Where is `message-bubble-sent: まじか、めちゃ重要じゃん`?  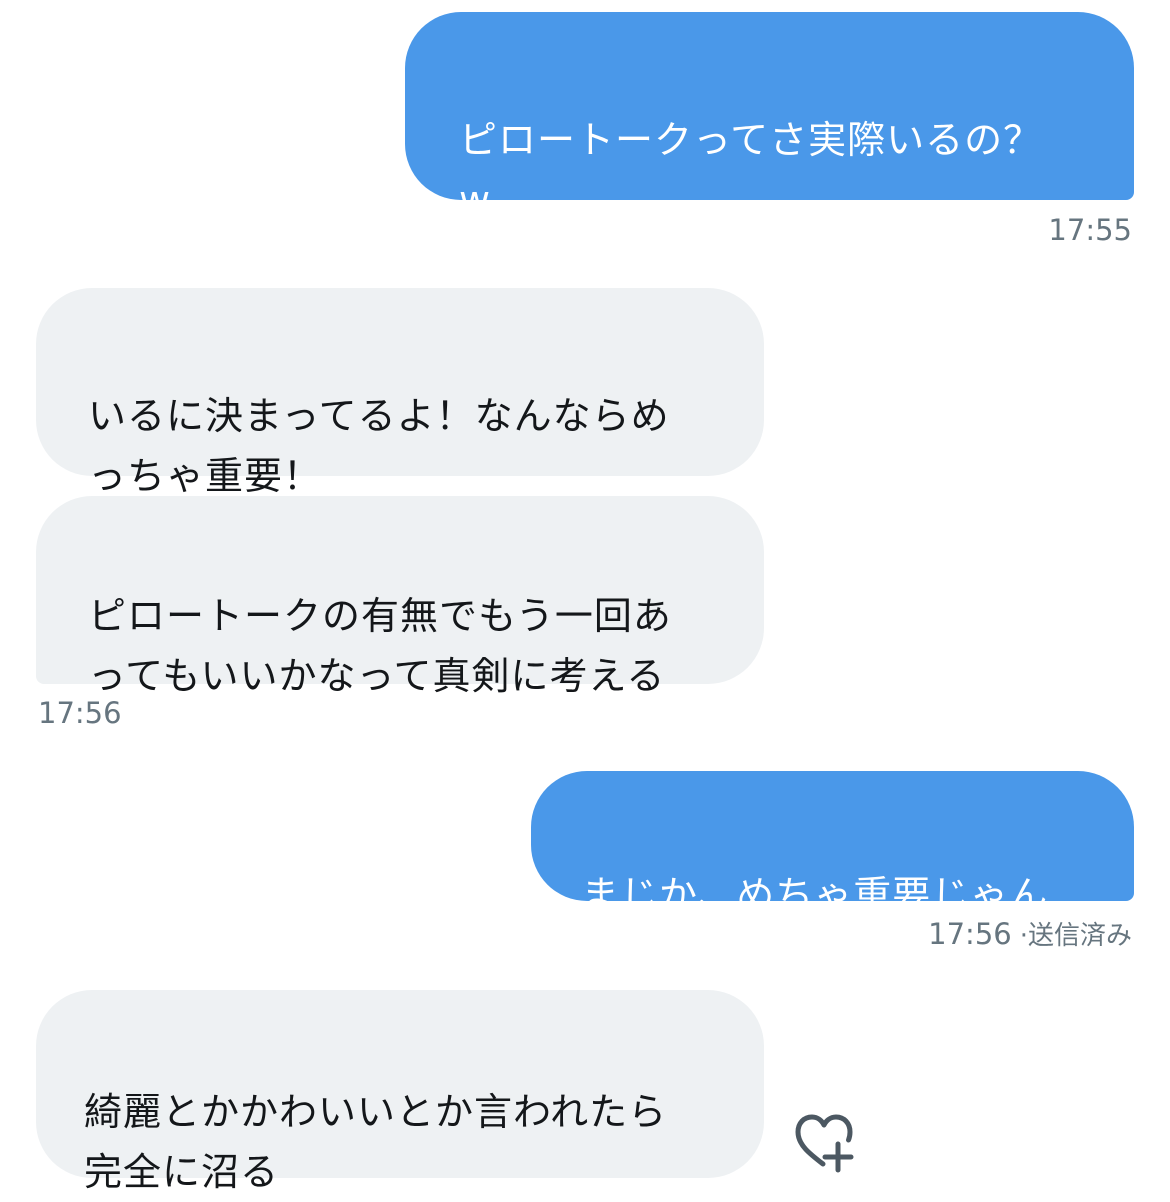 message-bubble-sent: まじか、めちゃ重要じゃん is located at coordinates (832, 844).